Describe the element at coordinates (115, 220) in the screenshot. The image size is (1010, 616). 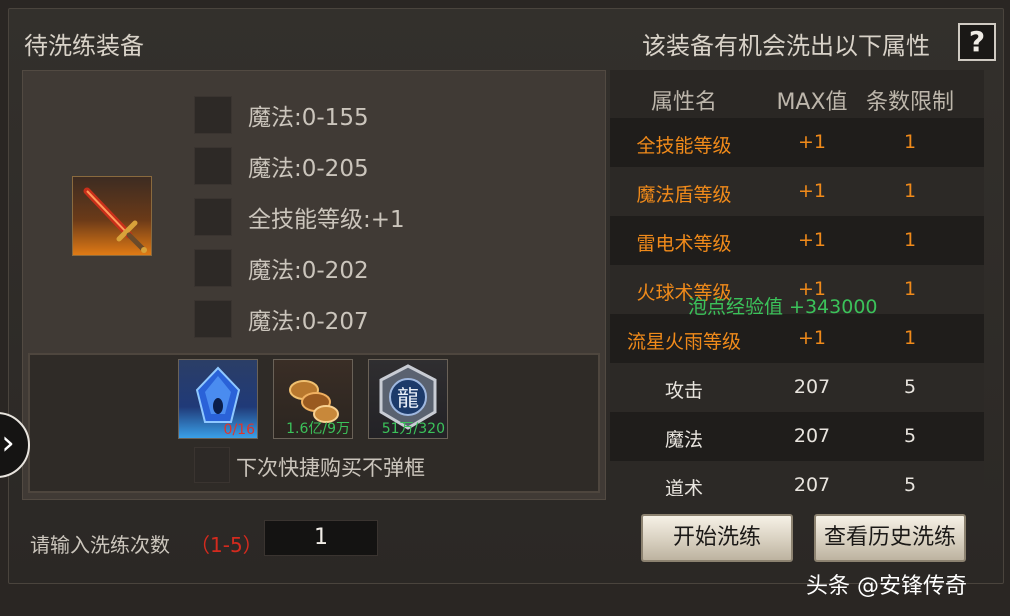
I see `flame-sword-icon` at that location.